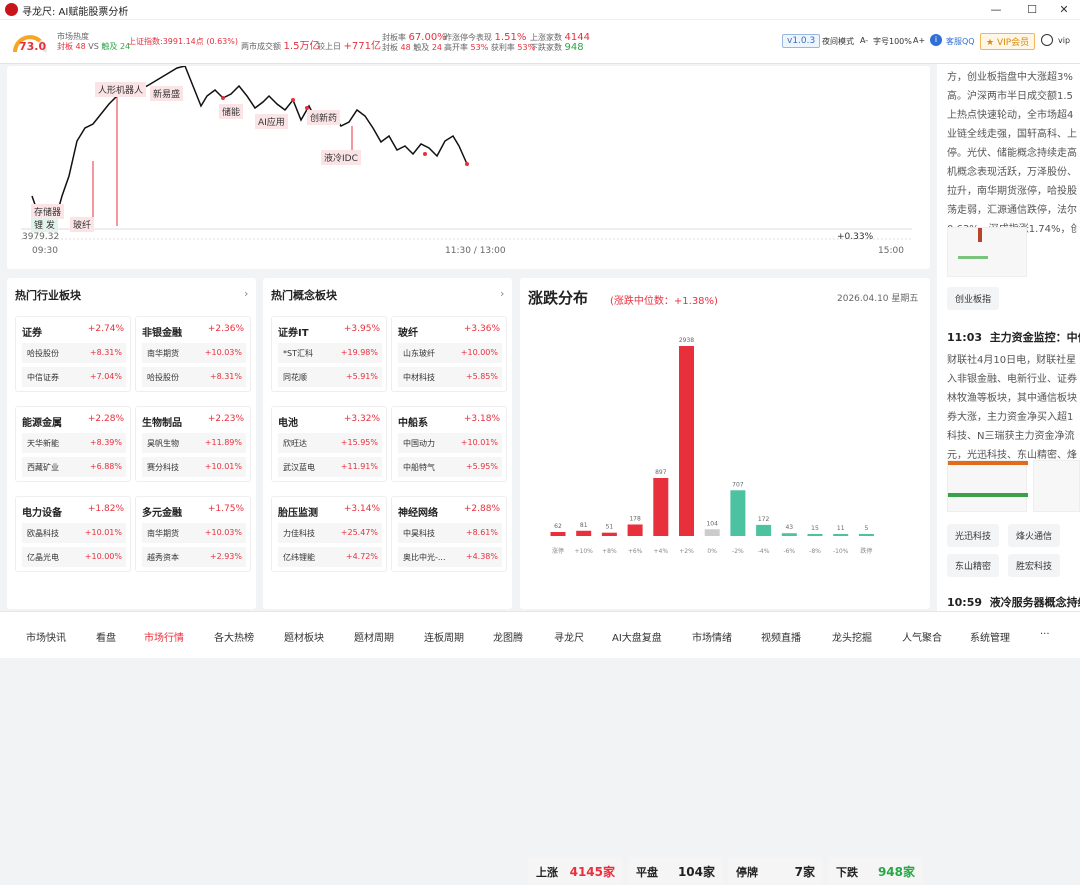 Image resolution: width=1080 pixels, height=885 pixels. I want to click on stock-row: 赛分科技 +10.01%, so click(194, 467).